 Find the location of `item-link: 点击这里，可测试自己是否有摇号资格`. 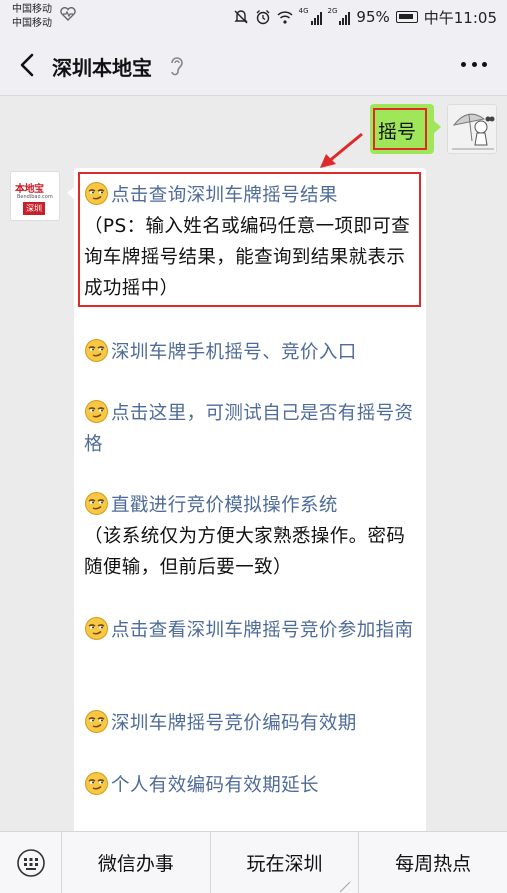

item-link: 点击这里，可测试自己是否有摇号资格 is located at coordinates (248, 429).